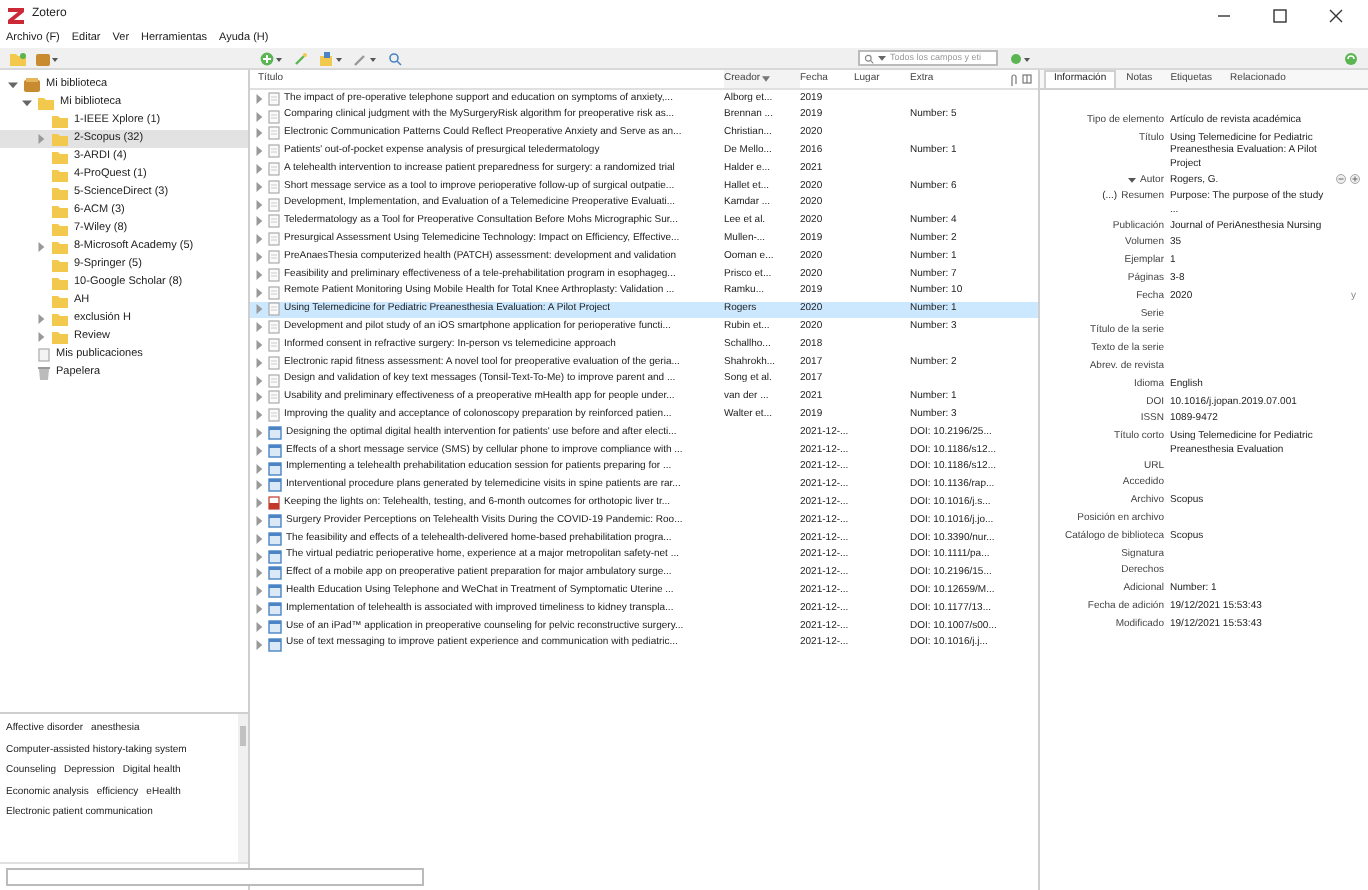  I want to click on attachment-column-icon, so click(1014, 79).